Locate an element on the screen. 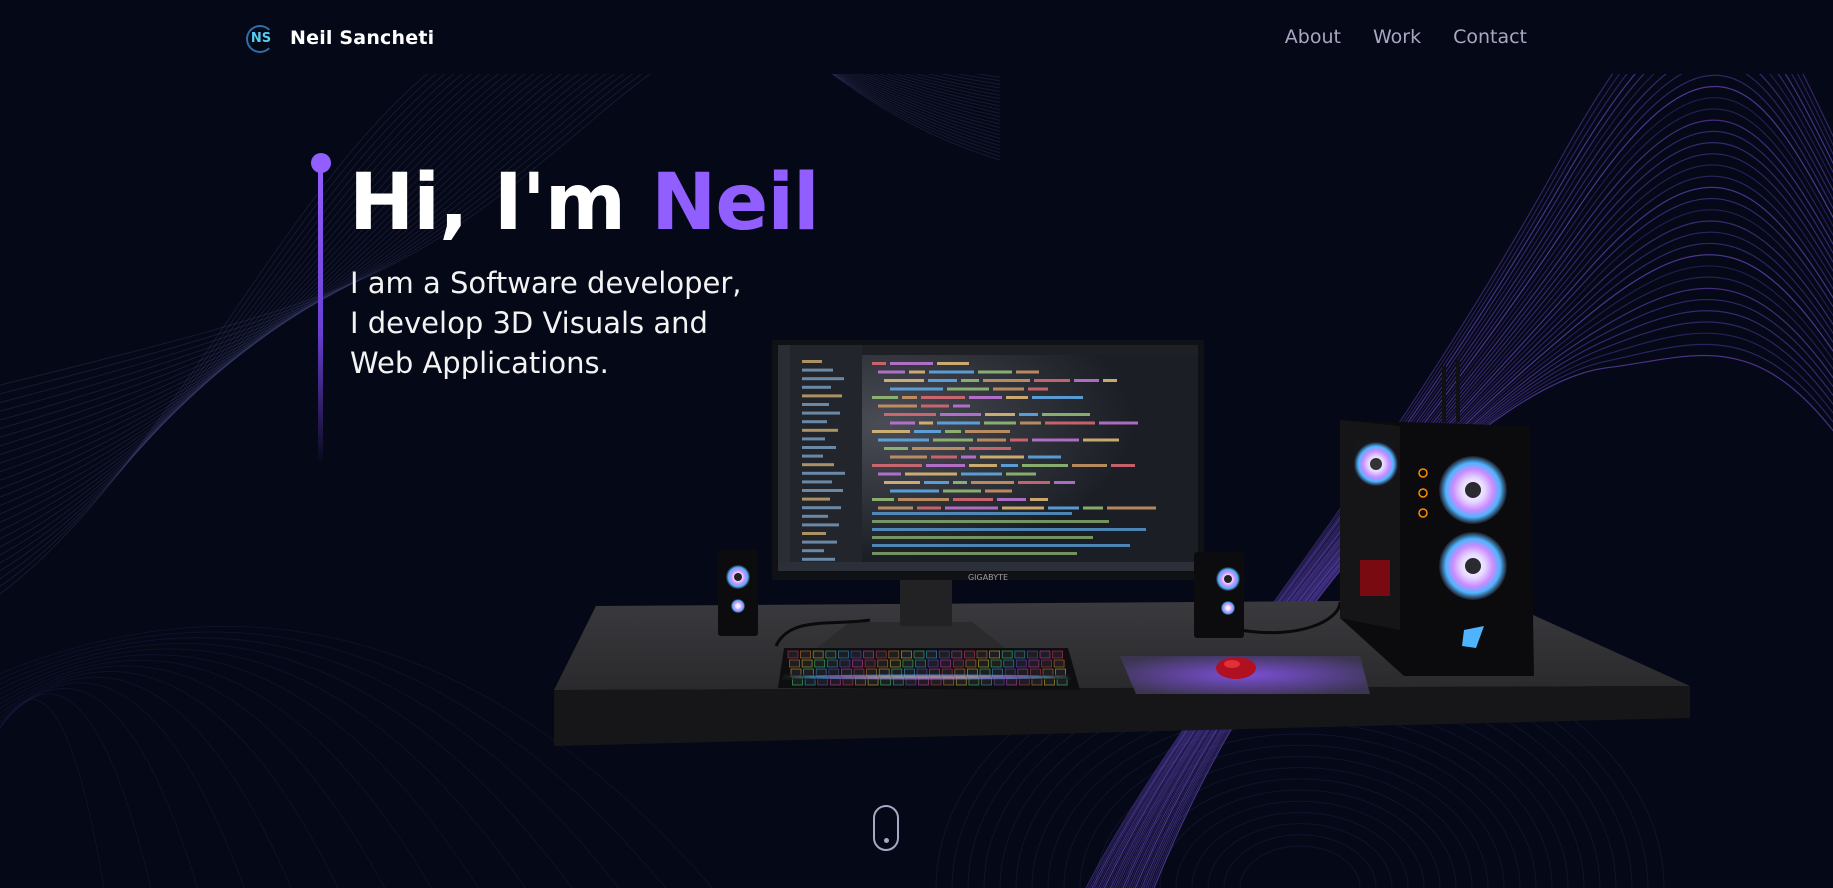 Image resolution: width=1833 pixels, height=888 pixels. keyboard is located at coordinates (929, 669).